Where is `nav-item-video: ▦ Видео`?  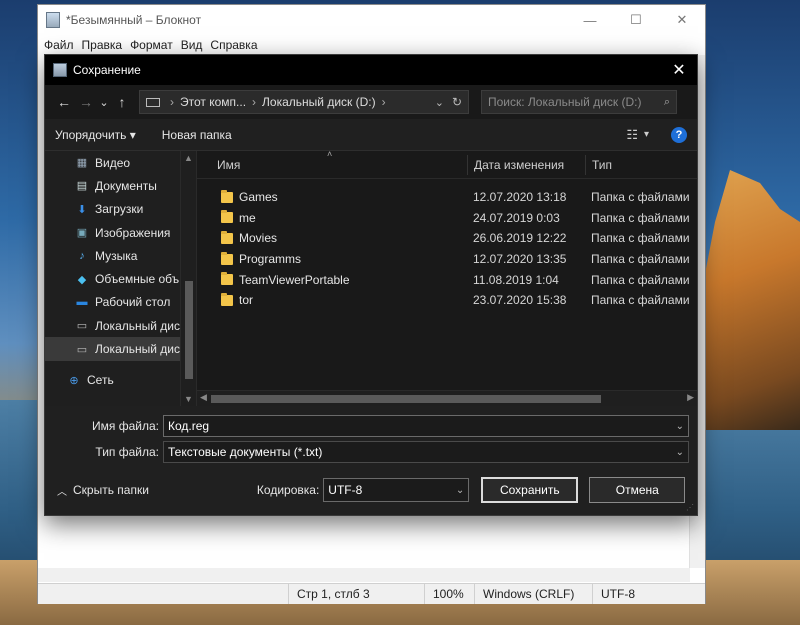
nav-item-video: ▦ Видео is located at coordinates (120, 162).